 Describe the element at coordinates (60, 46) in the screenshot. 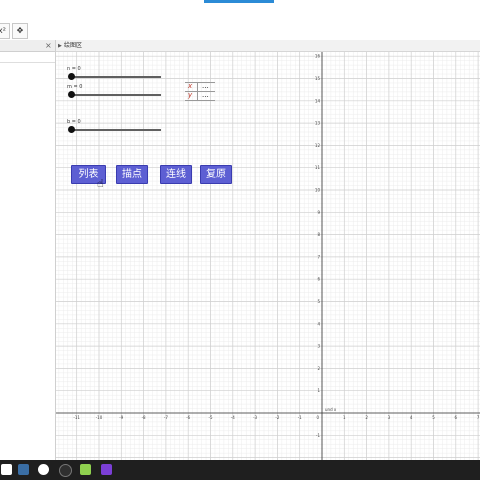

I see `collapse-triangle-icon: ▶` at that location.